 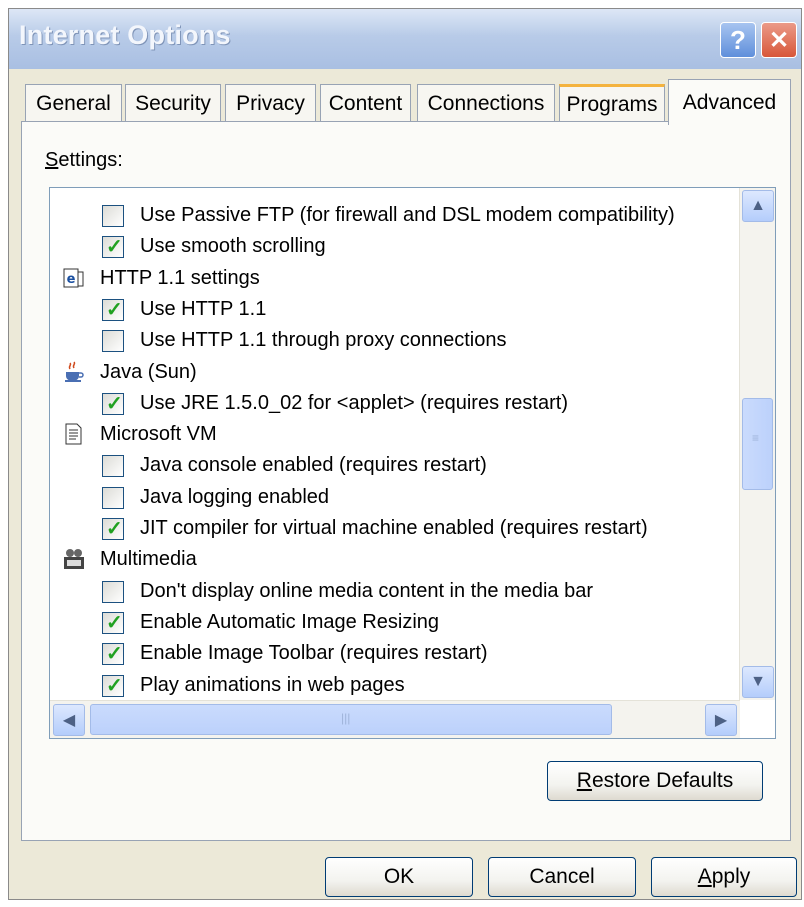 I want to click on setting-label: Use HTTP 1.1 through proxy connections, so click(x=323, y=340).